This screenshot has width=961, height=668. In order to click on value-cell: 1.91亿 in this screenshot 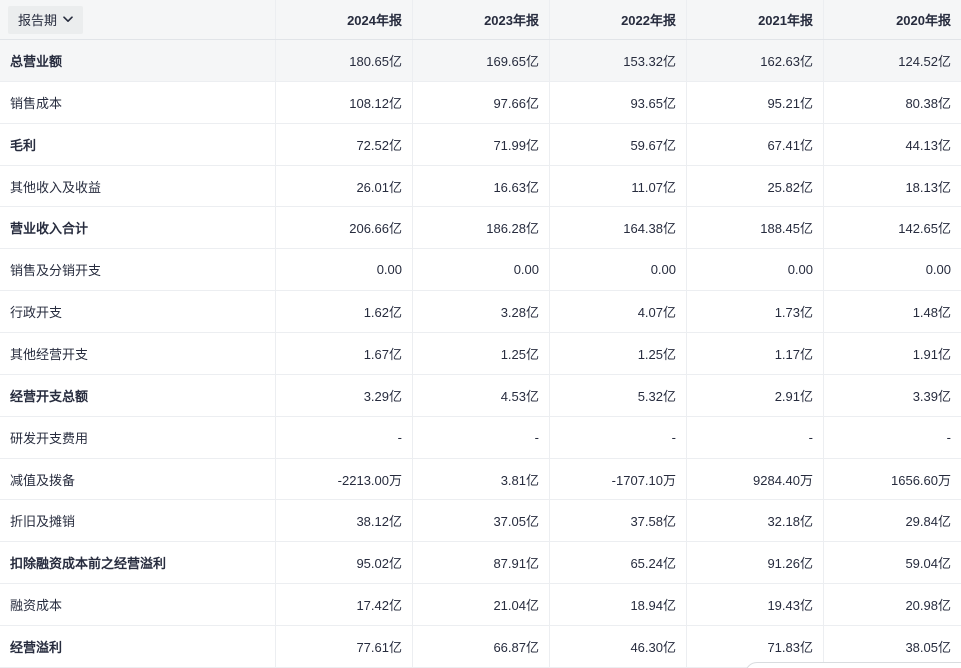, I will do `click(892, 353)`.